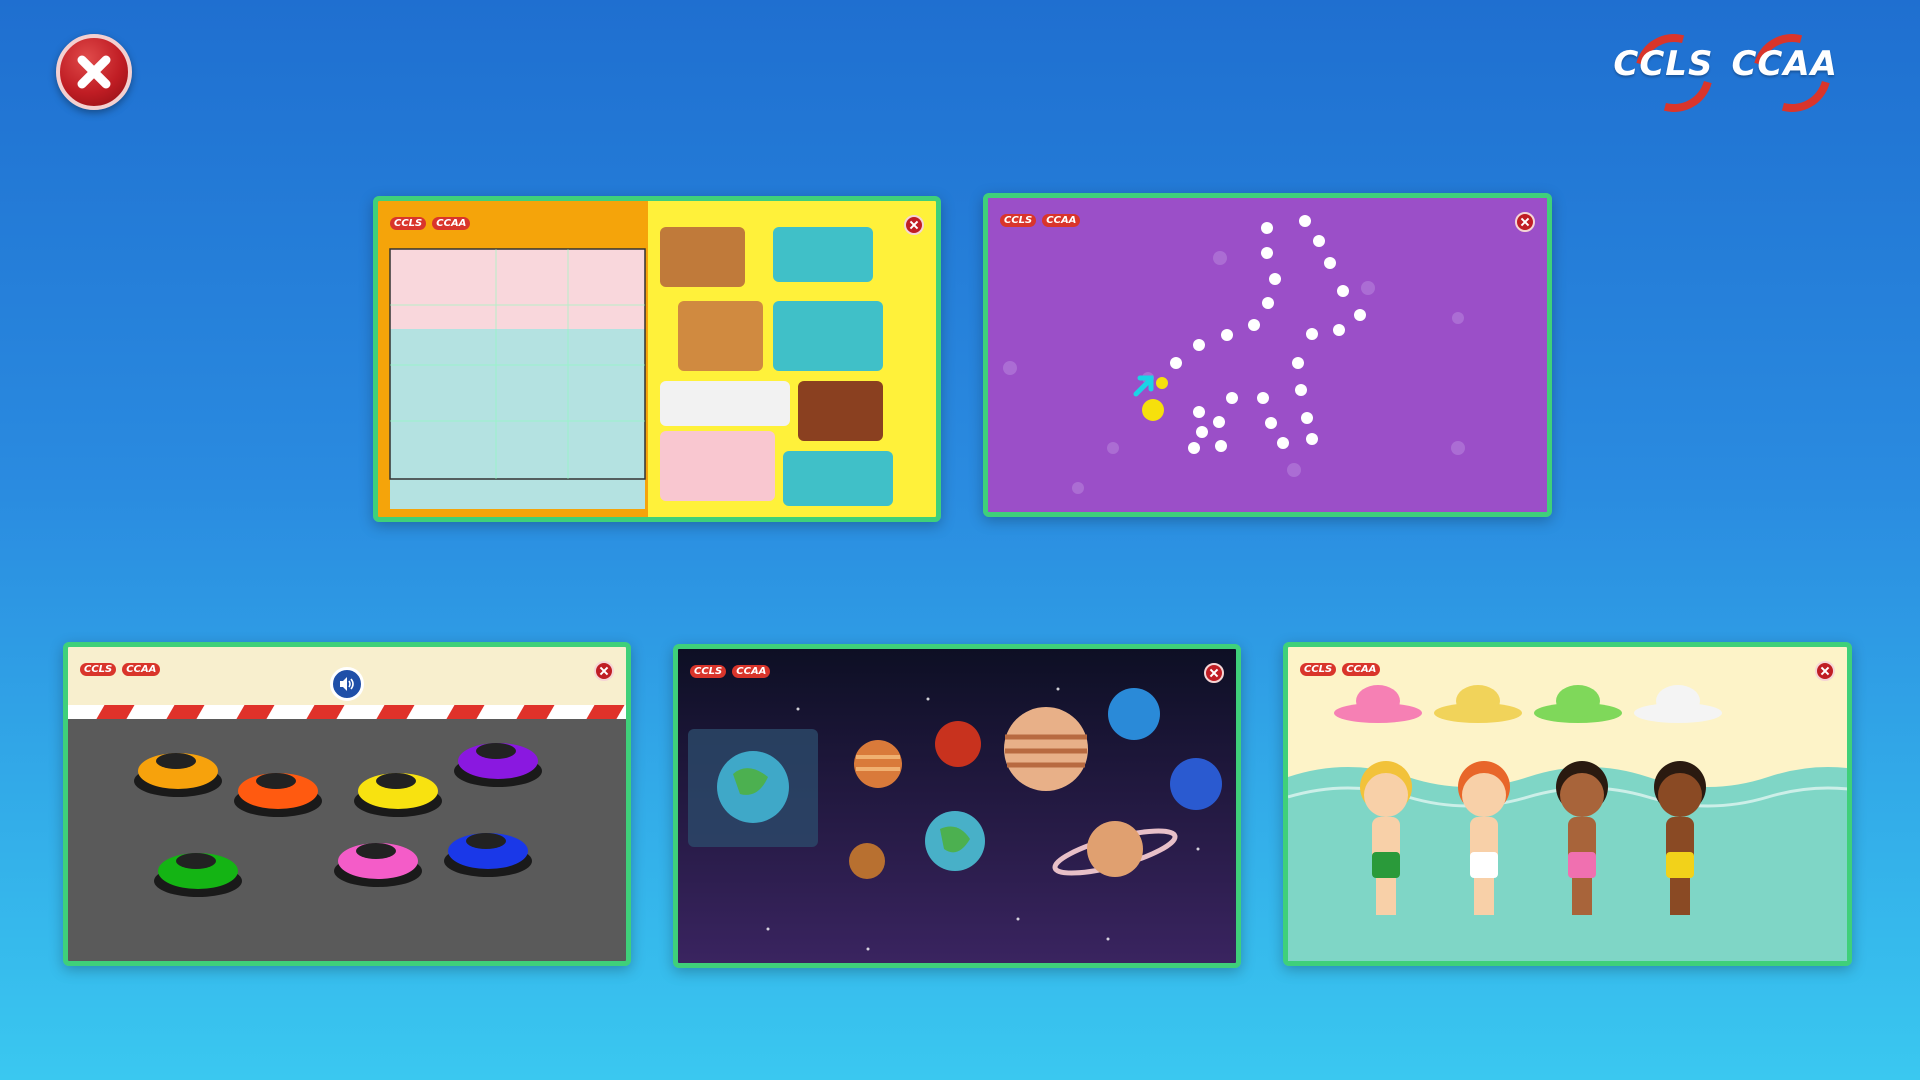 This screenshot has height=1080, width=1920. Describe the element at coordinates (1663, 64) in the screenshot. I see `brand-word-ccls: CCLS` at that location.